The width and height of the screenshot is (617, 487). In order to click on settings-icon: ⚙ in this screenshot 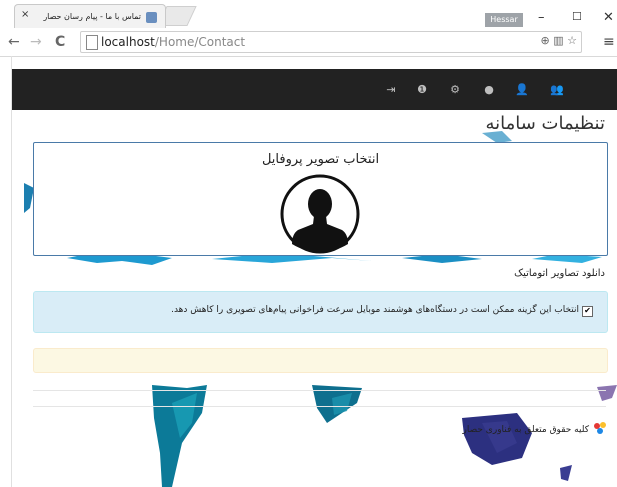, I will do `click(455, 89)`.